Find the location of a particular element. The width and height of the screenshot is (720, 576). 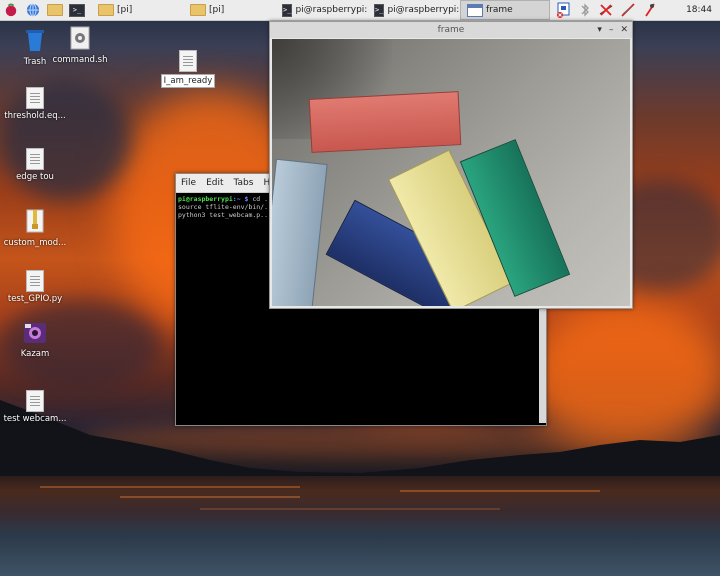

task-terminal-2: >_ pi@raspberrypi: ~ is located at coordinates (414, 10).